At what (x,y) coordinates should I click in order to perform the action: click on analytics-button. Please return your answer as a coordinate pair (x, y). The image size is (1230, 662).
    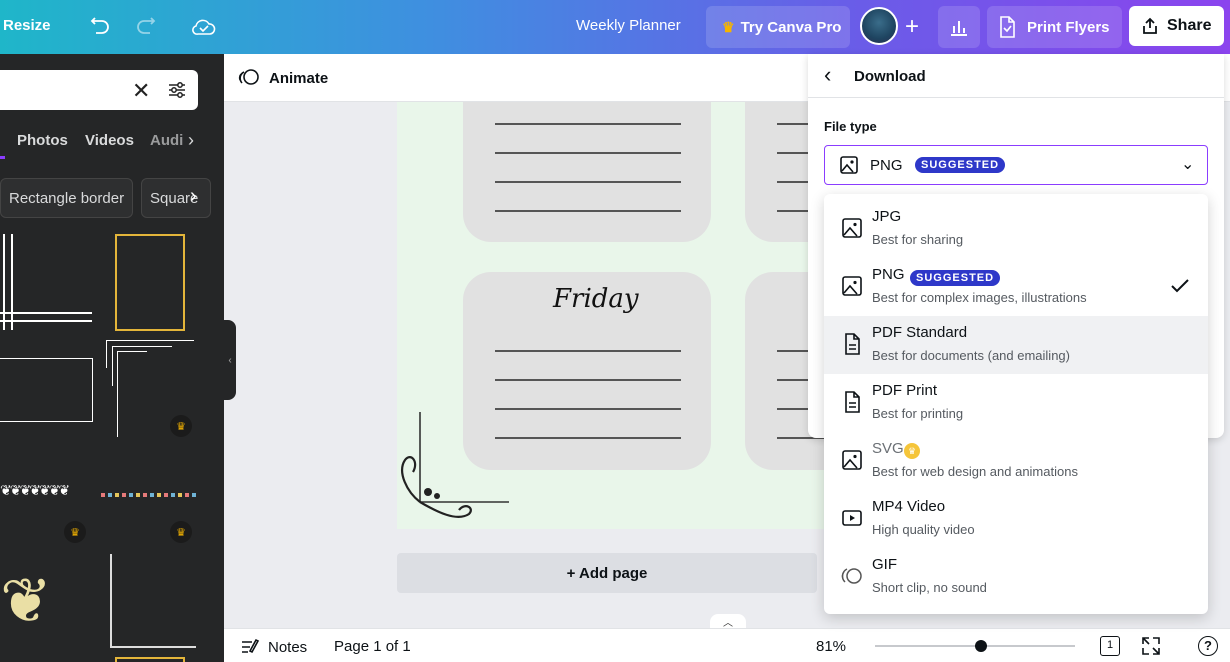
    Looking at the image, I should click on (959, 27).